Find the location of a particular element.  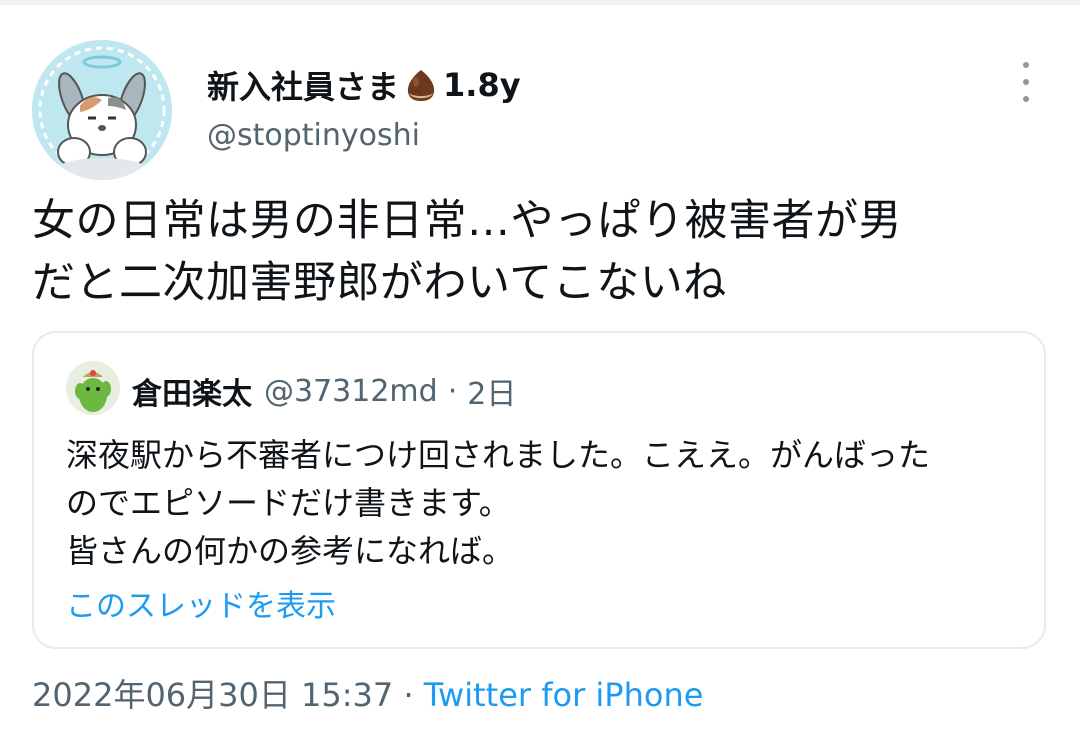

more-options-icon is located at coordinates (1026, 82).